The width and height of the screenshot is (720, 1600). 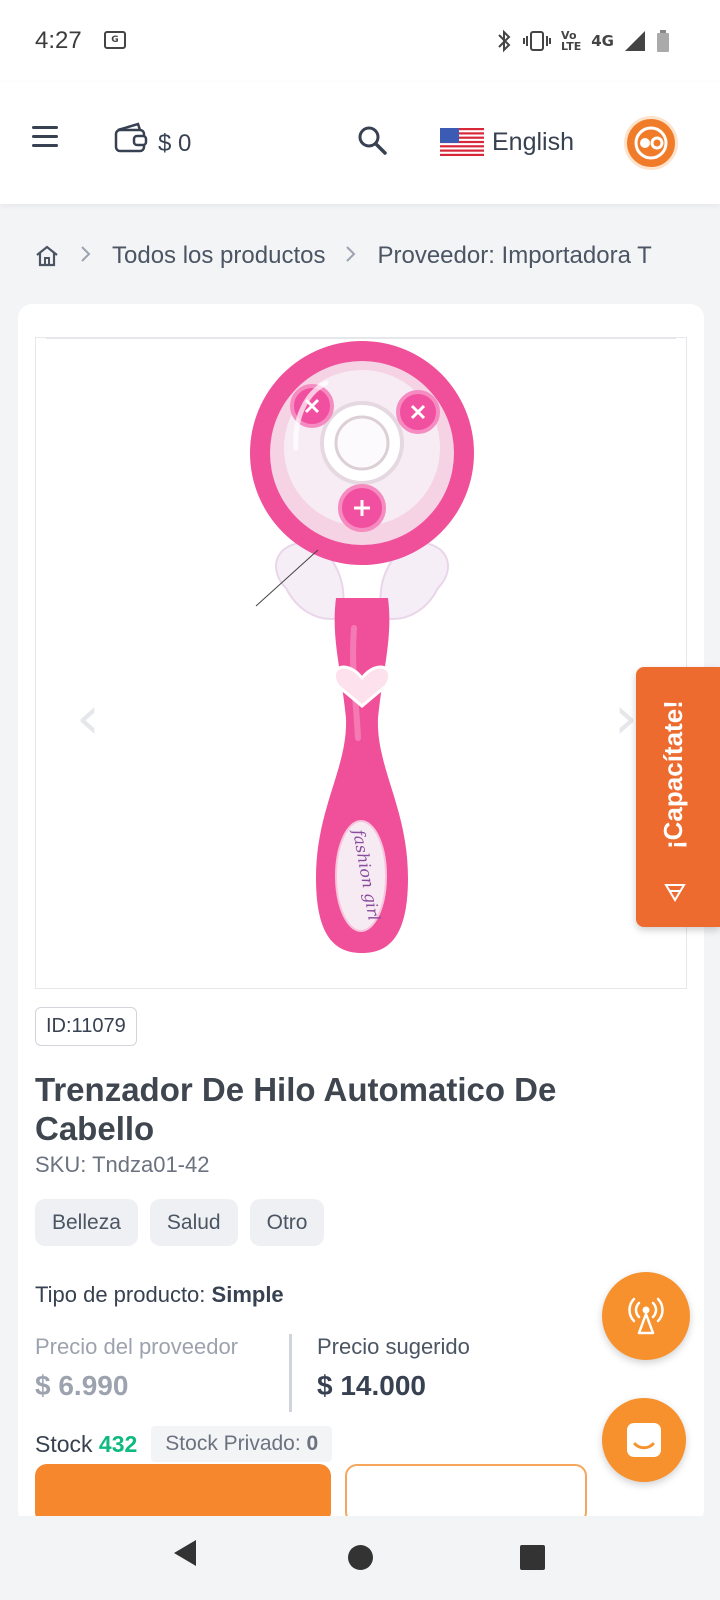 I want to click on signal-icon, so click(x=635, y=41).